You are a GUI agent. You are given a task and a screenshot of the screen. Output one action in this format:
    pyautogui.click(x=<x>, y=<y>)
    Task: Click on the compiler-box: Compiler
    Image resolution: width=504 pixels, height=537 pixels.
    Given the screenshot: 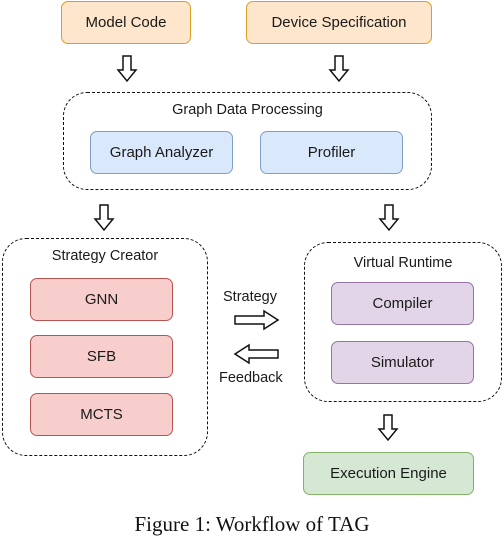 What is the action you would take?
    pyautogui.click(x=402, y=303)
    